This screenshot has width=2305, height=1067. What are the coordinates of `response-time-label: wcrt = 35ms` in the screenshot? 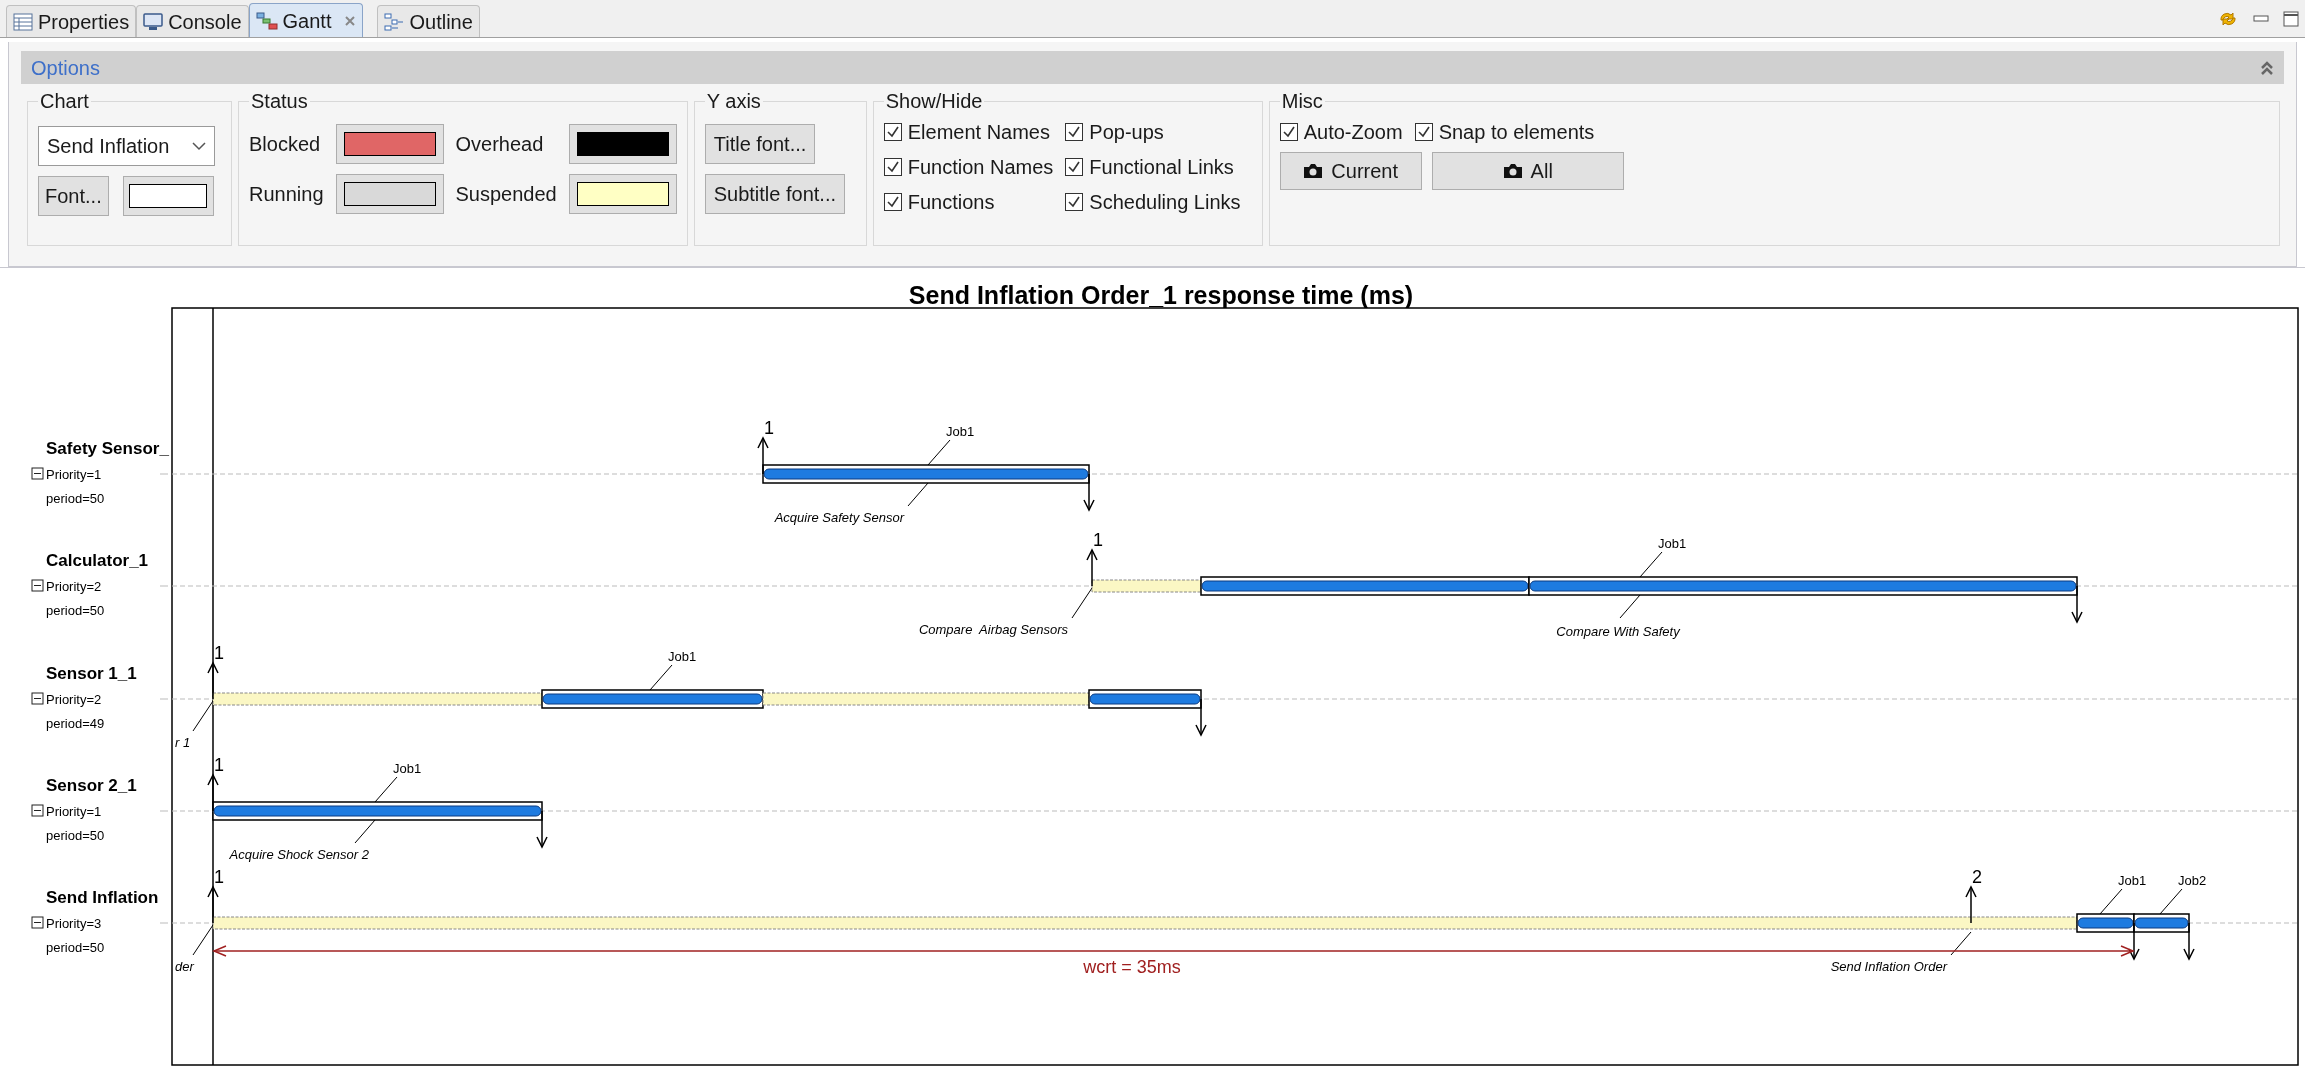 It's located at (1132, 967).